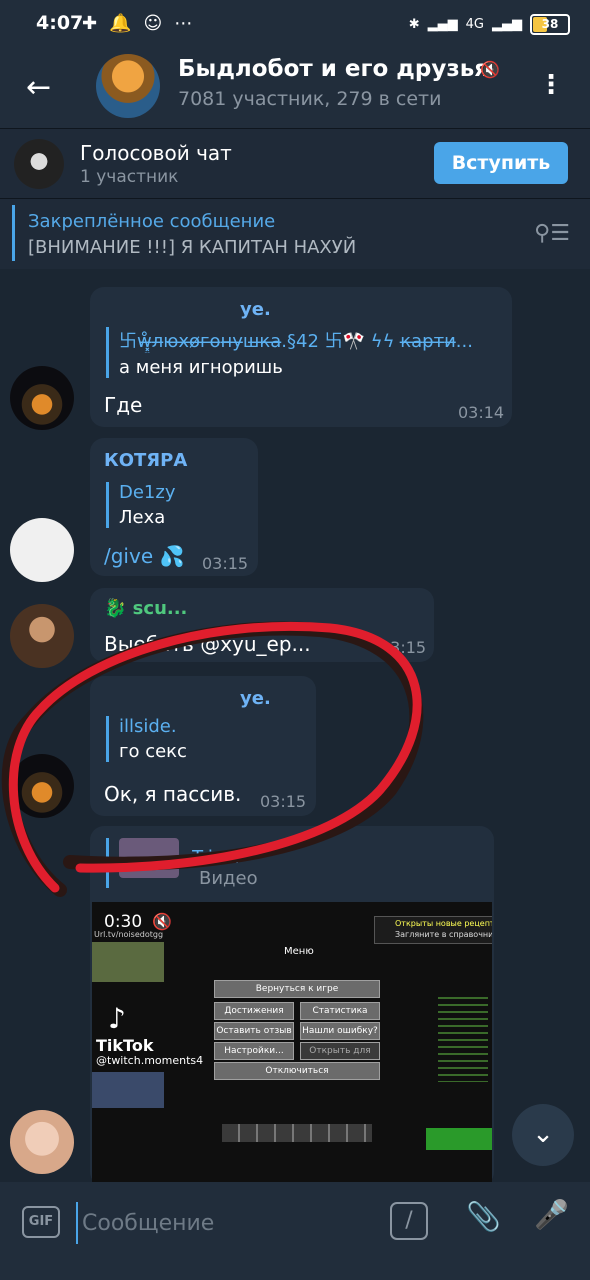 Image resolution: width=590 pixels, height=1280 pixels. Describe the element at coordinates (41, 1222) in the screenshot. I see `gif-icon: GIF` at that location.